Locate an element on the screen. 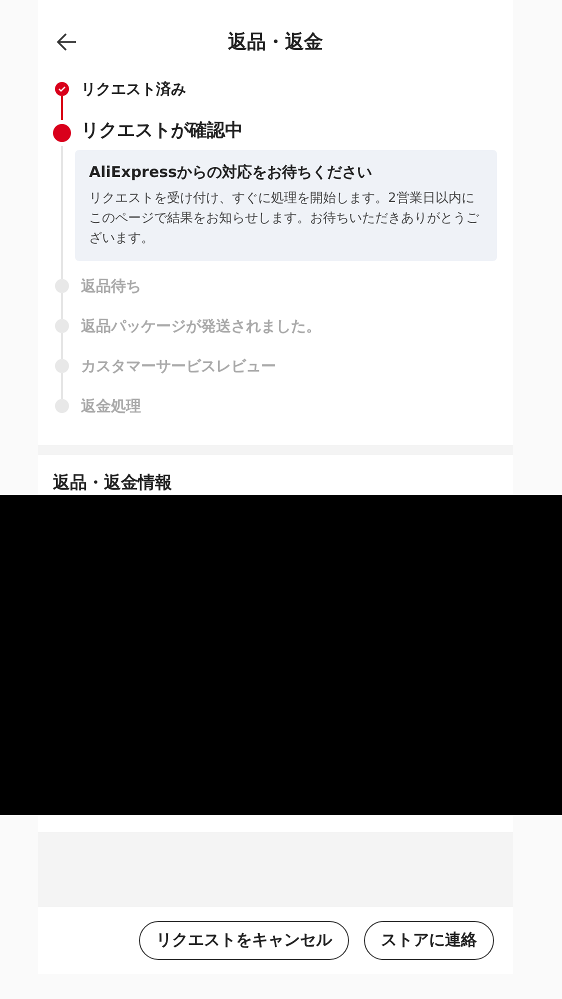  step-label: カスタマーサービスレビュー is located at coordinates (179, 366).